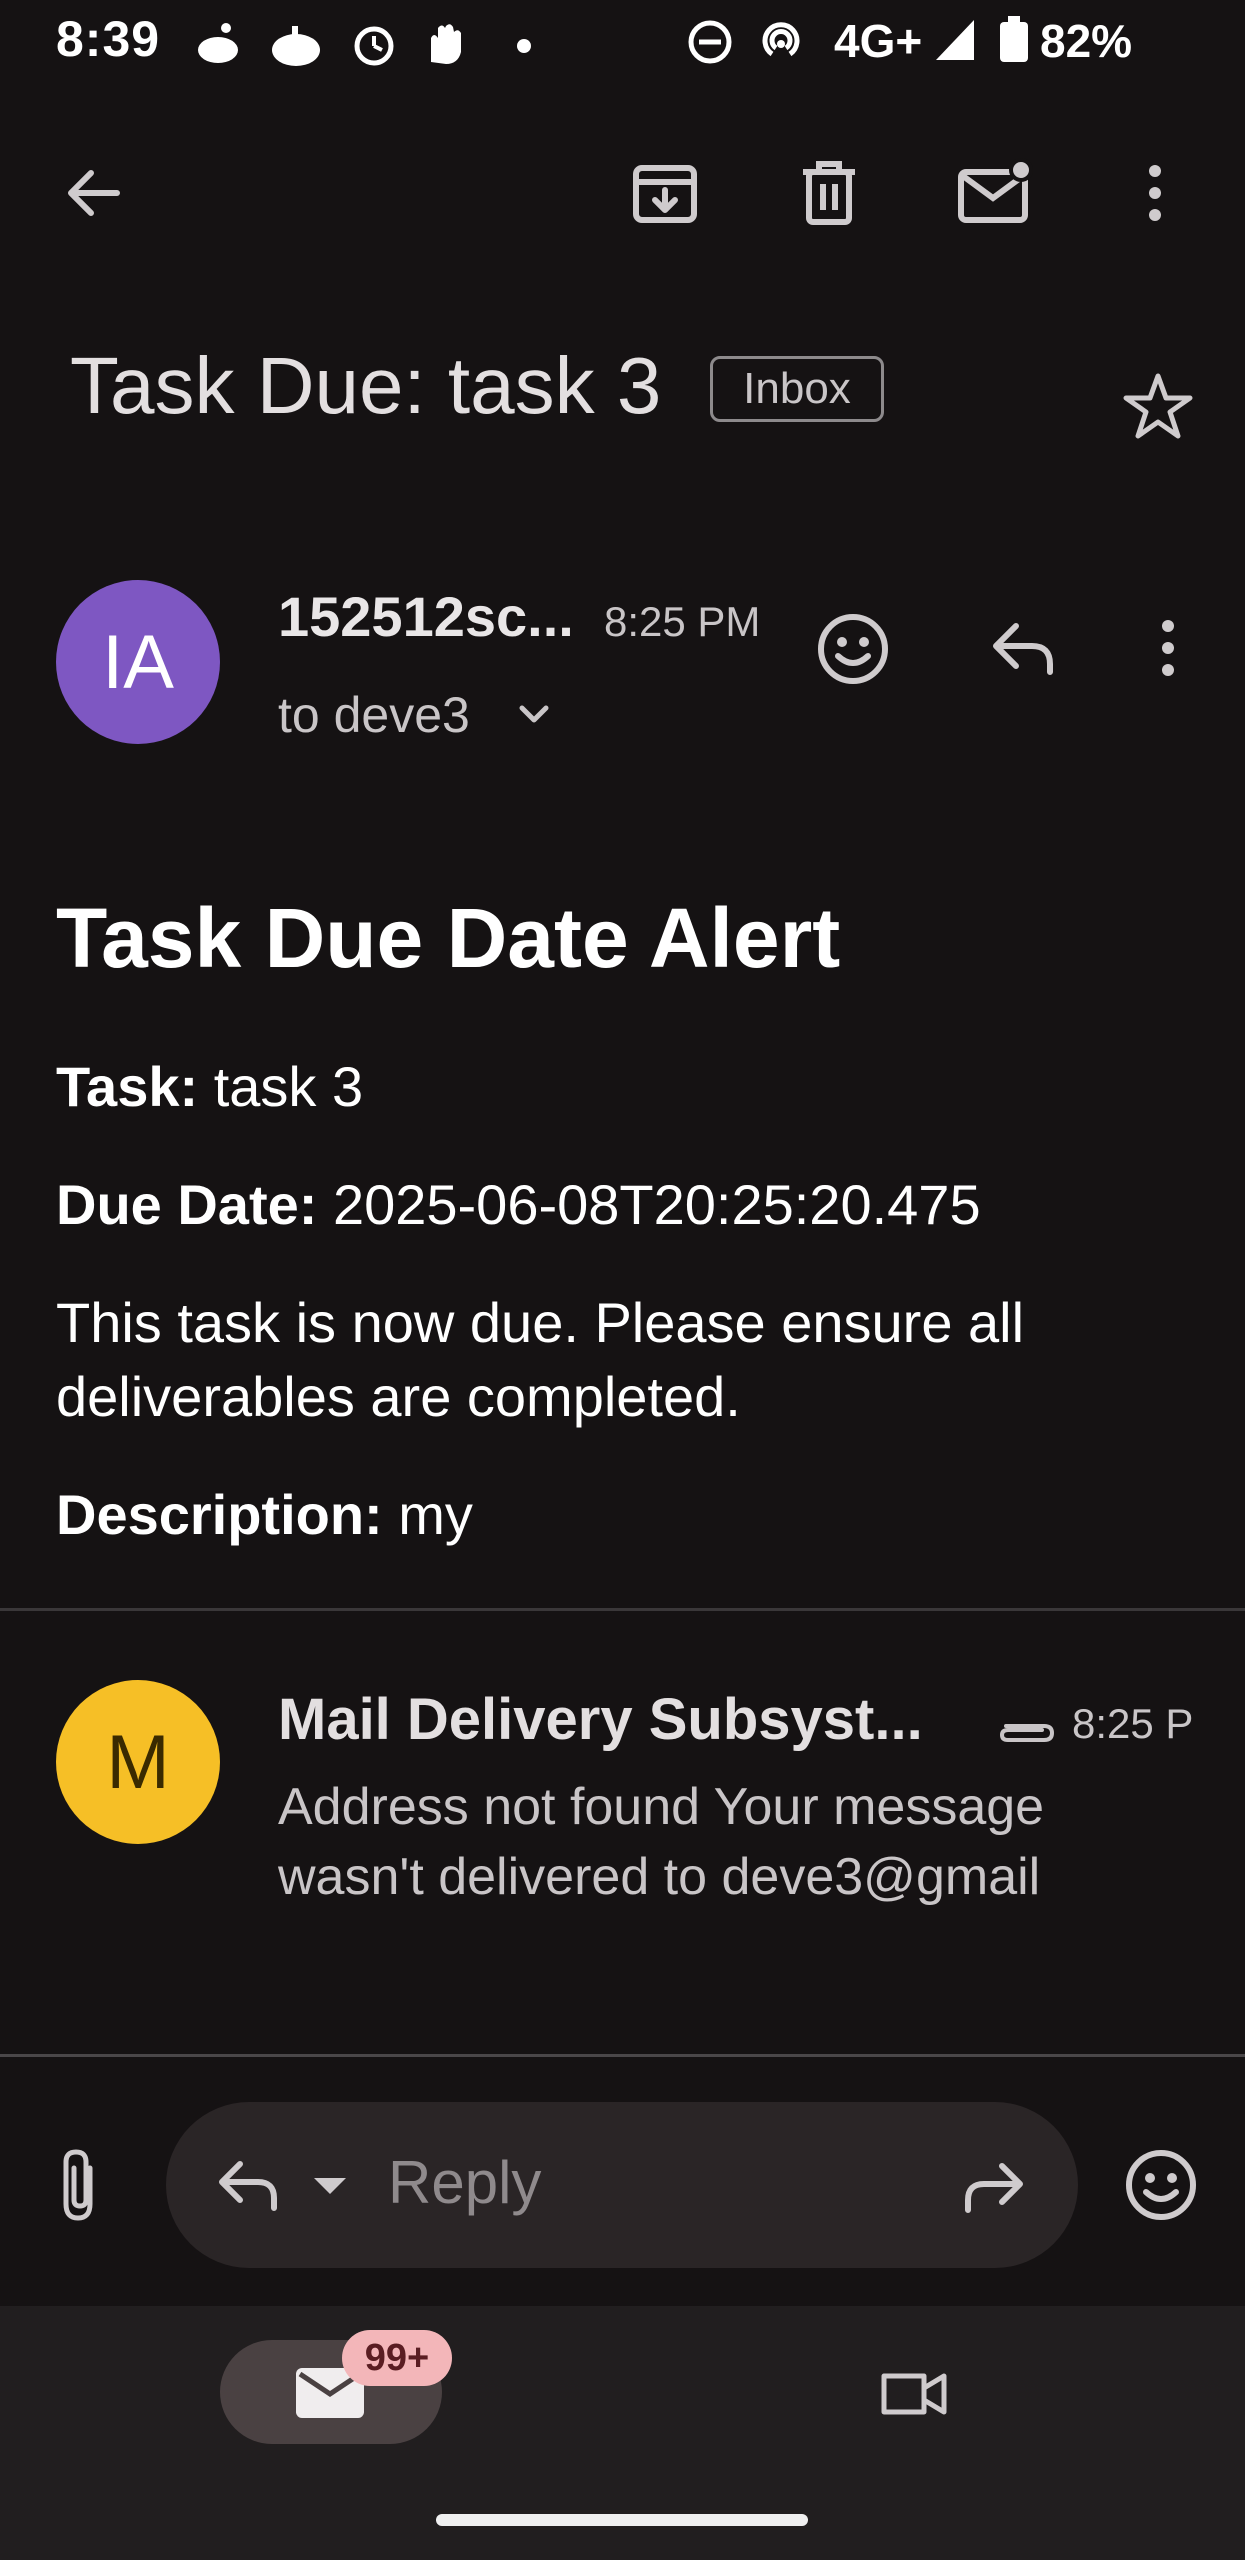 The height and width of the screenshot is (2560, 1245). What do you see at coordinates (219, 1514) in the screenshot?
I see `description-label: Description:` at bounding box center [219, 1514].